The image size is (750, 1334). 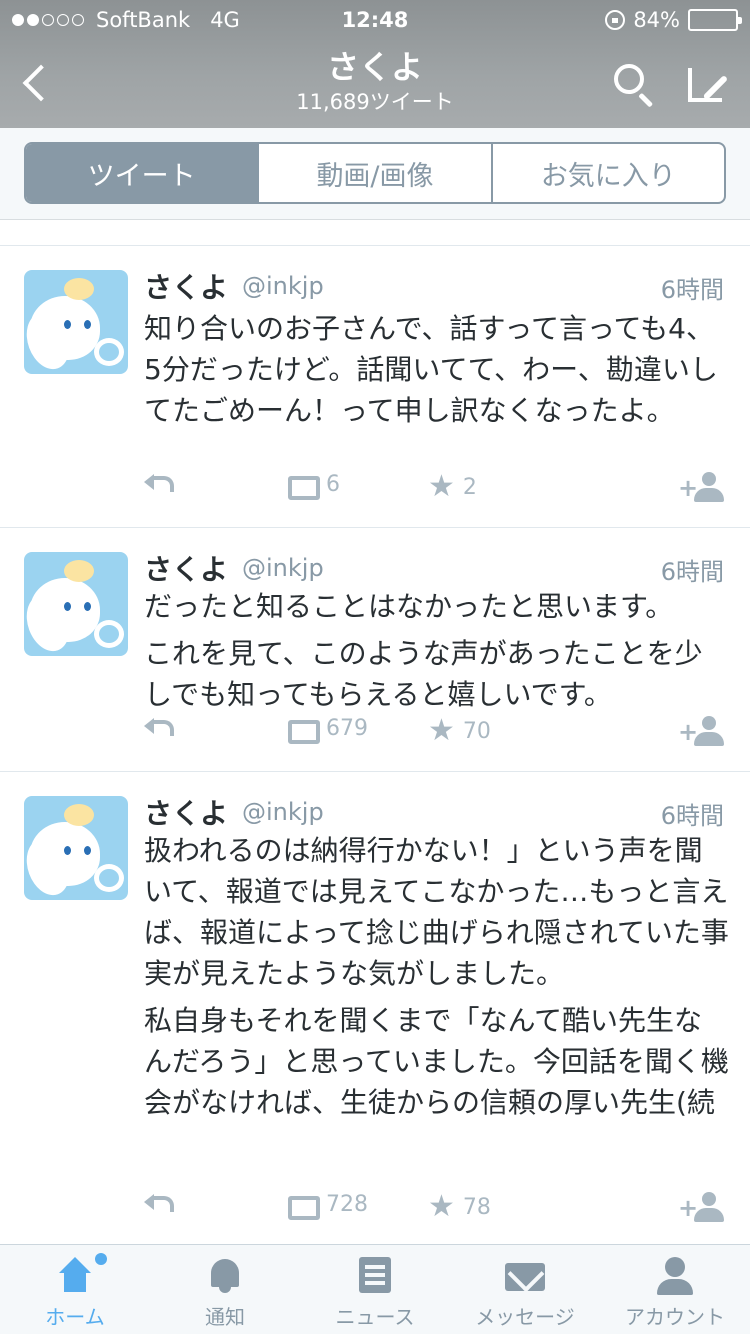 What do you see at coordinates (225, 1317) in the screenshot?
I see `tab-label: 通知` at bounding box center [225, 1317].